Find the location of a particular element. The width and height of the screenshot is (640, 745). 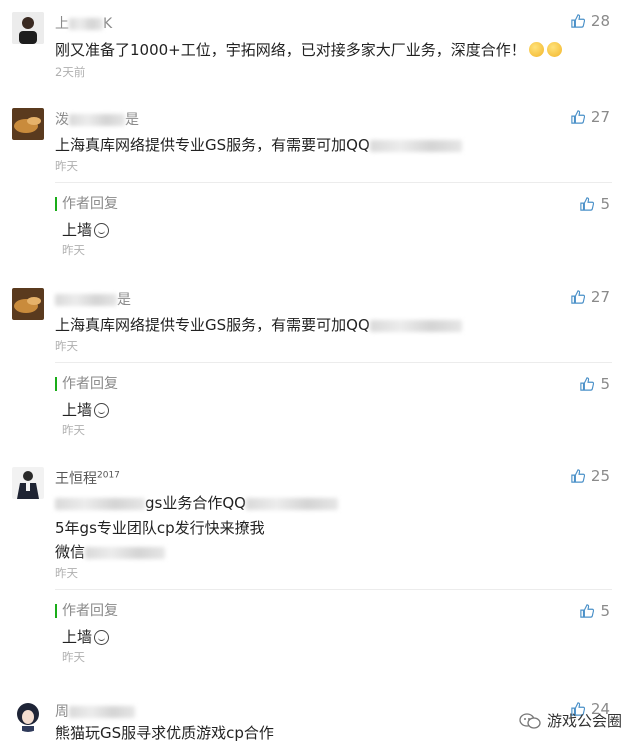

like-button: 25 is located at coordinates (590, 476).